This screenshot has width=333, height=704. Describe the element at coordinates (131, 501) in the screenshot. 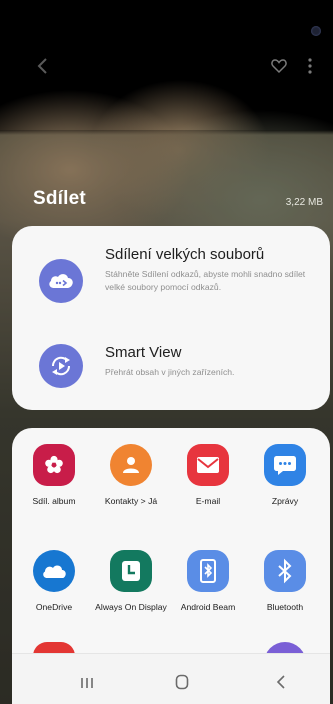

I see `app-label: Kontakty > Já` at that location.